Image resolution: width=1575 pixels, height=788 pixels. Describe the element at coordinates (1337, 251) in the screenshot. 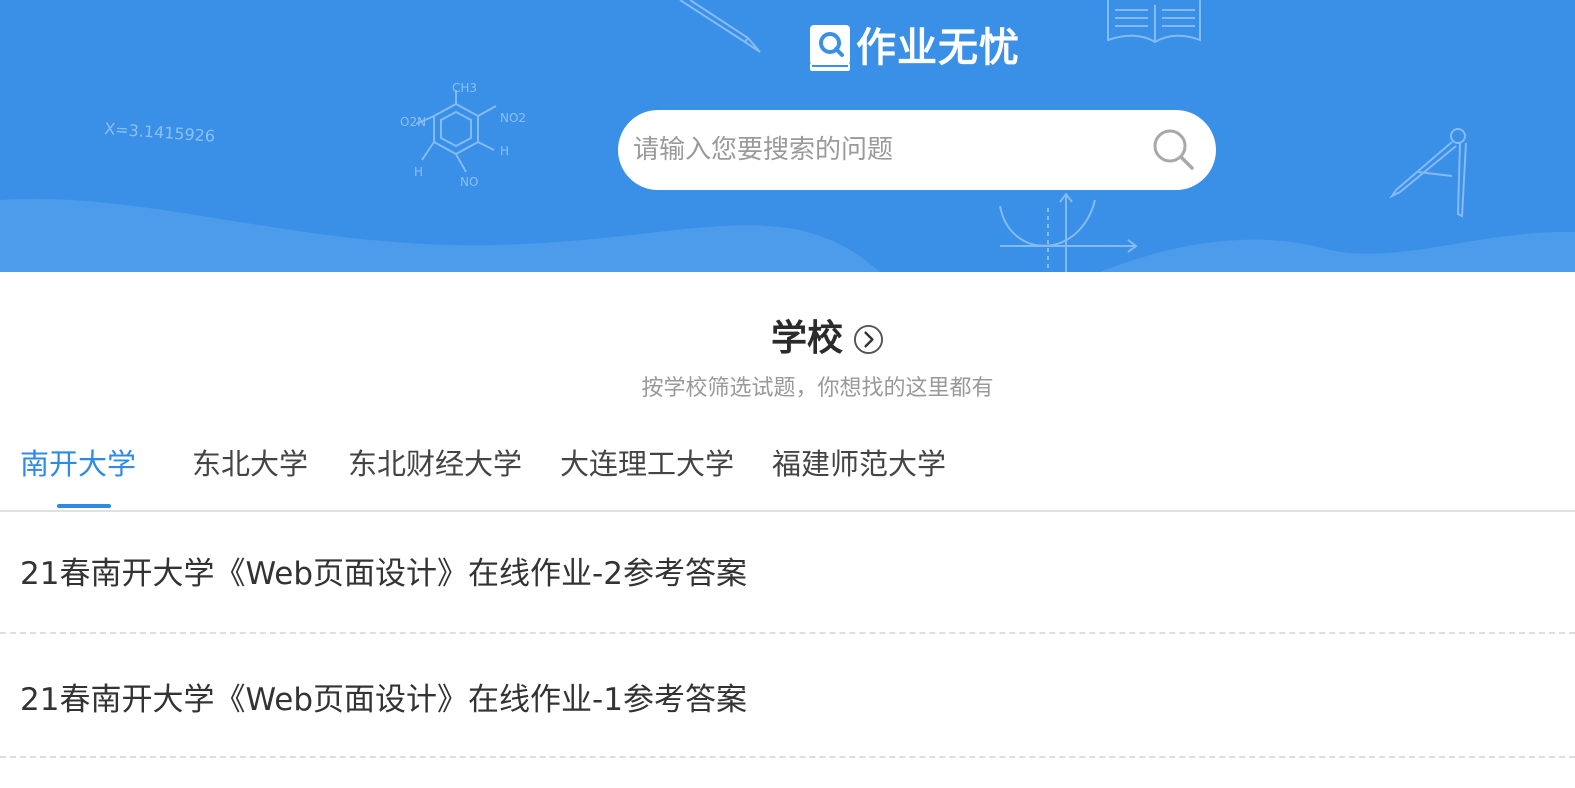

I see `wave-right` at that location.